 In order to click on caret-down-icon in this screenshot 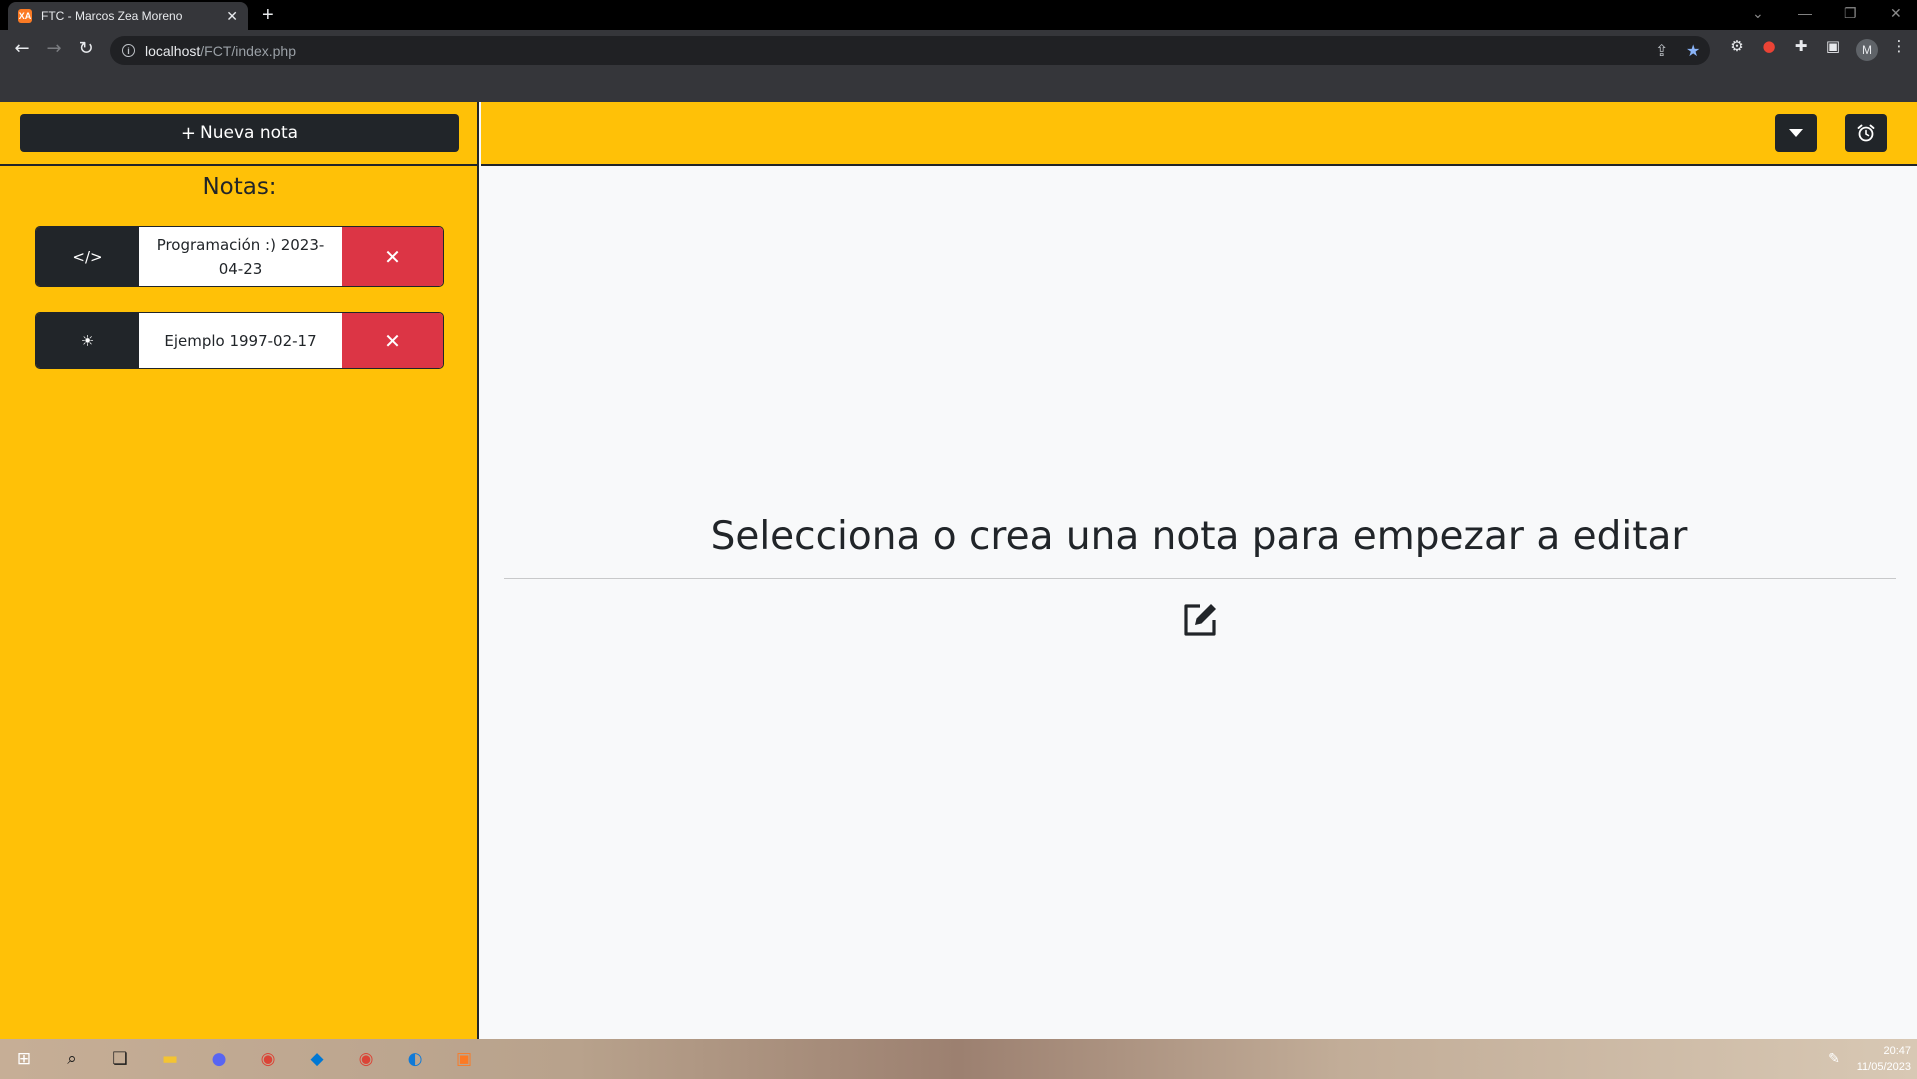, I will do `click(1796, 133)`.